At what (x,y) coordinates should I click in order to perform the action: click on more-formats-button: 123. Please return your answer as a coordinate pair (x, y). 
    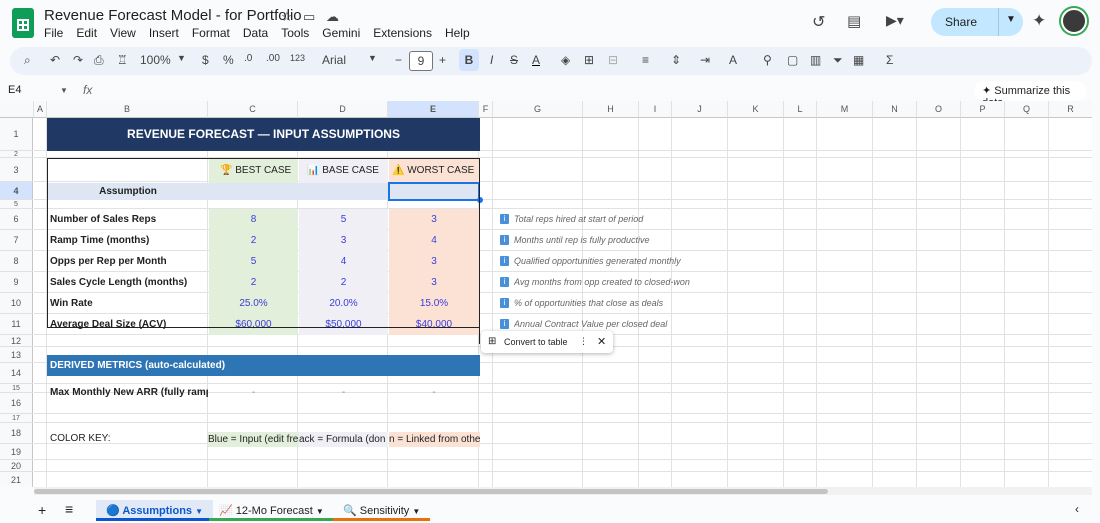
    Looking at the image, I should click on (297, 58).